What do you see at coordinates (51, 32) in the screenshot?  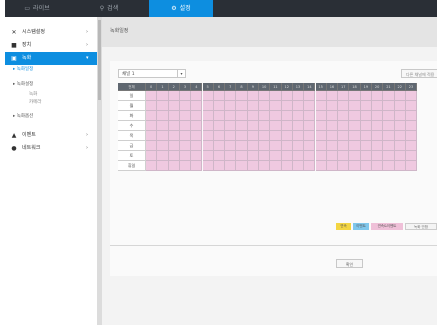 I see `sidebar-item-system: ✕ 시스템설정 ›` at bounding box center [51, 32].